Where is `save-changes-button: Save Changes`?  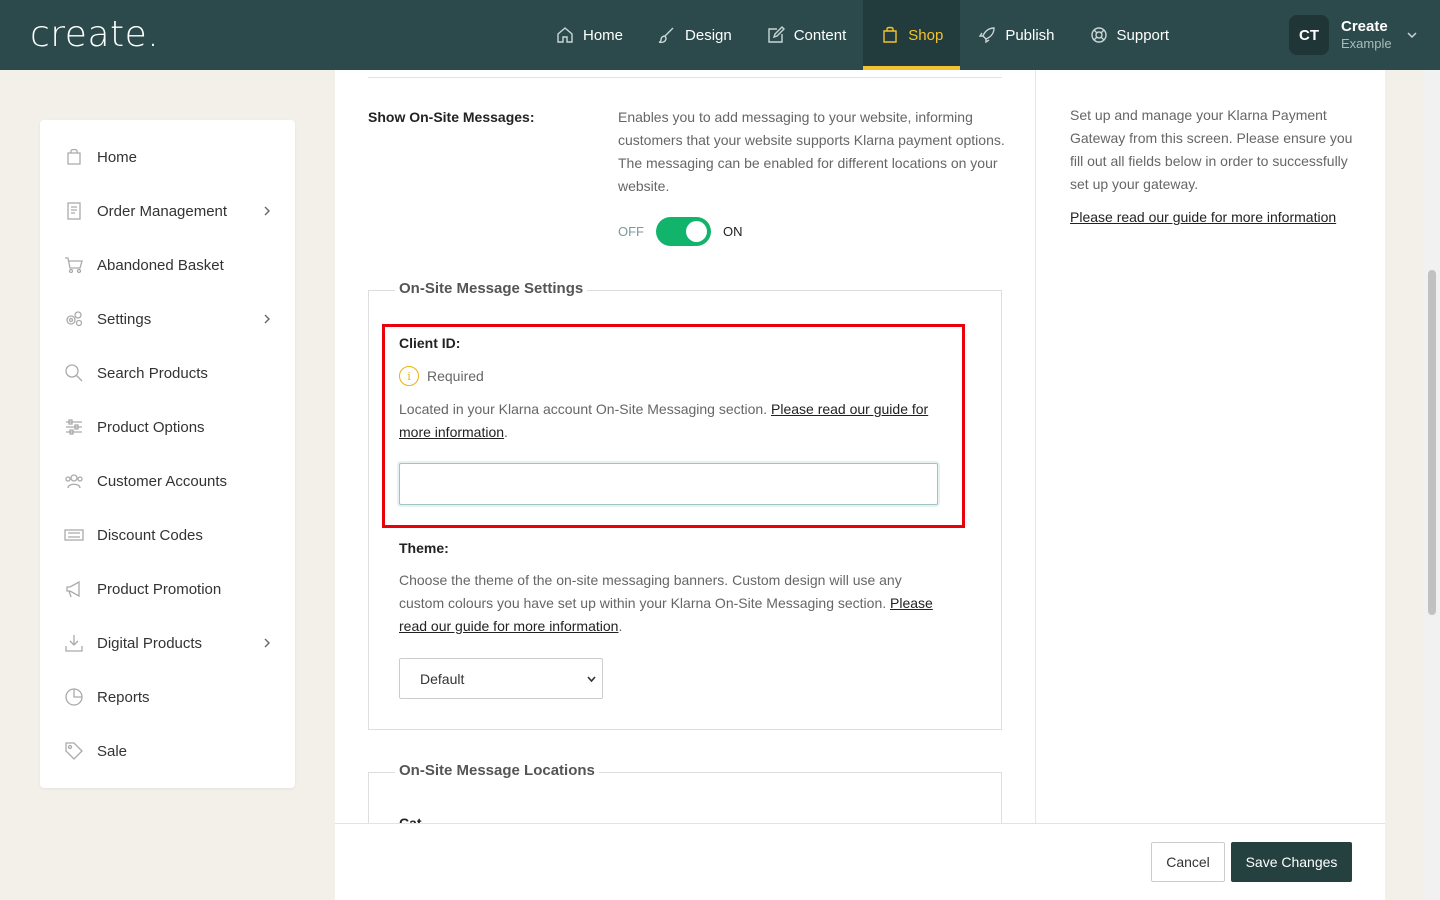 save-changes-button: Save Changes is located at coordinates (1291, 862).